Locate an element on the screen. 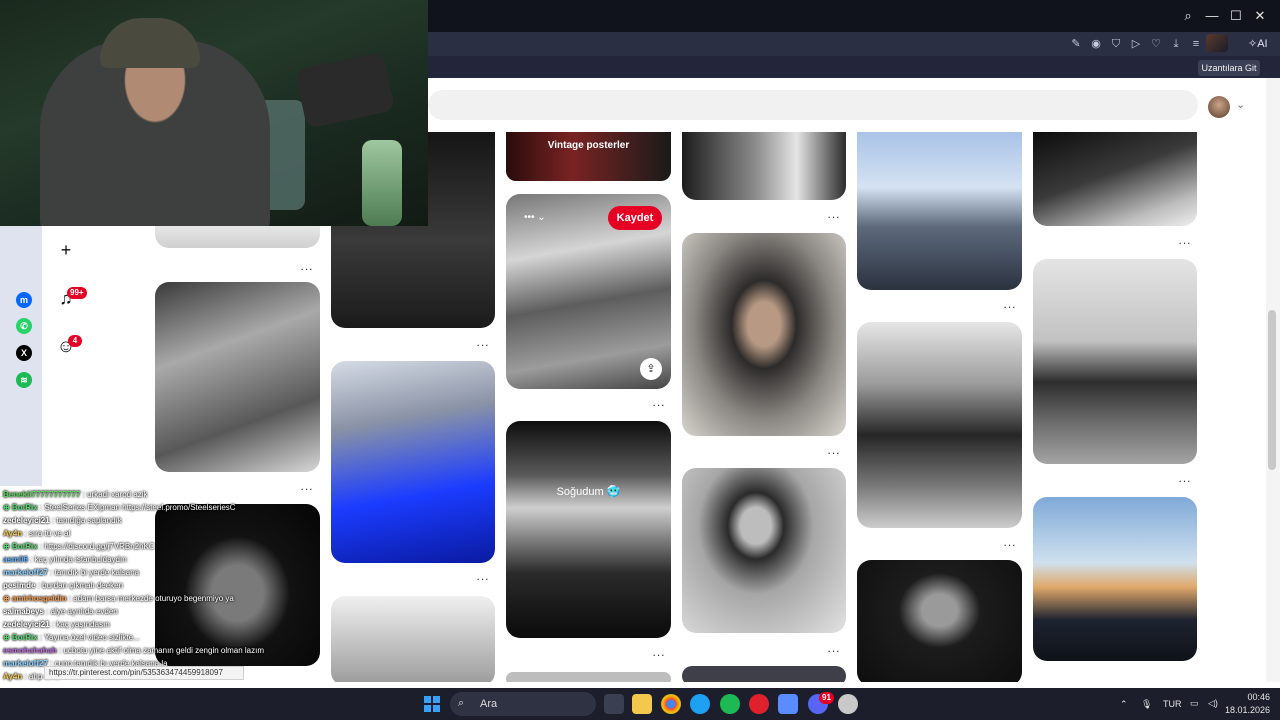  chat-username: Benekli77777777777 is located at coordinates (41, 494).